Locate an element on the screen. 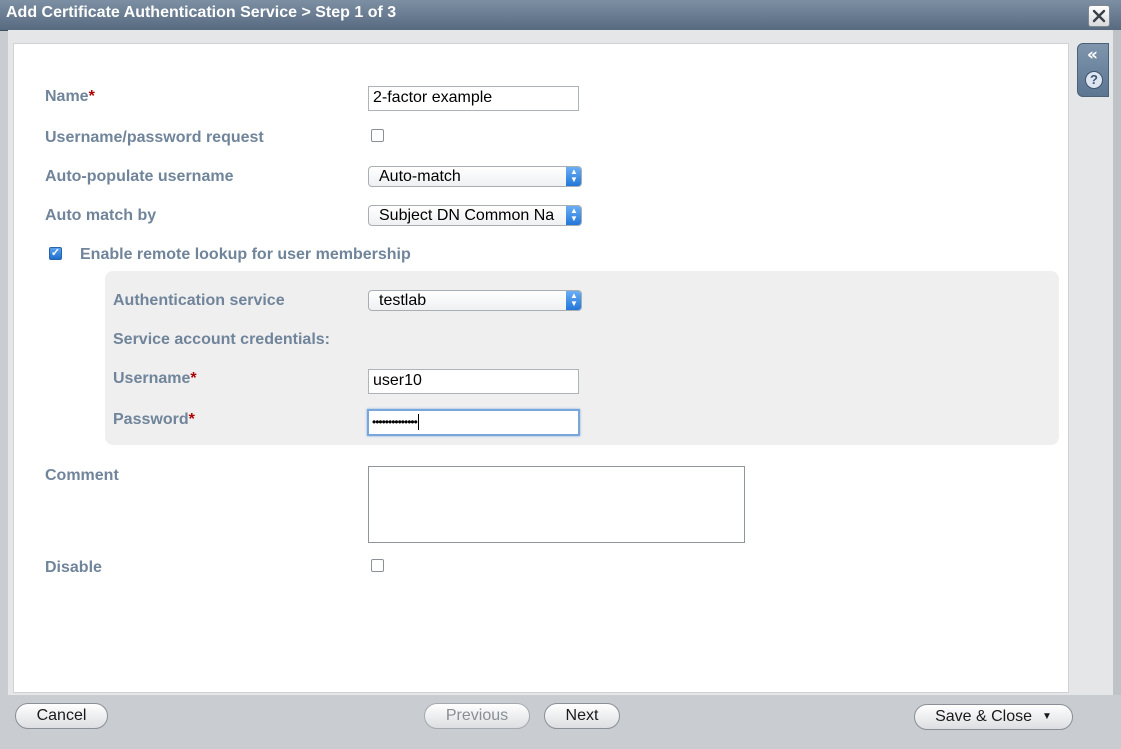 The image size is (1121, 749). text-caret is located at coordinates (418, 421).